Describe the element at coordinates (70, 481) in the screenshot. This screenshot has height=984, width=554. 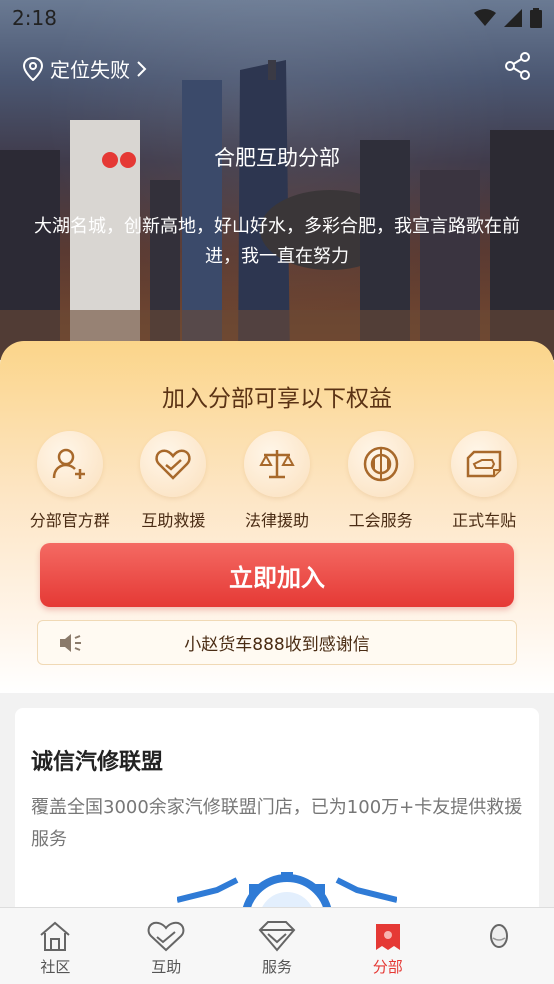
I see `benefit-official-group: 分部官方群` at that location.